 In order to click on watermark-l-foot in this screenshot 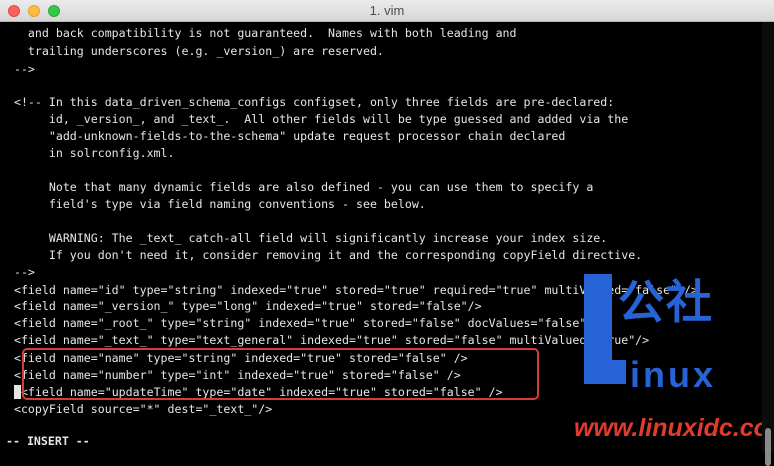, I will do `click(605, 372)`.